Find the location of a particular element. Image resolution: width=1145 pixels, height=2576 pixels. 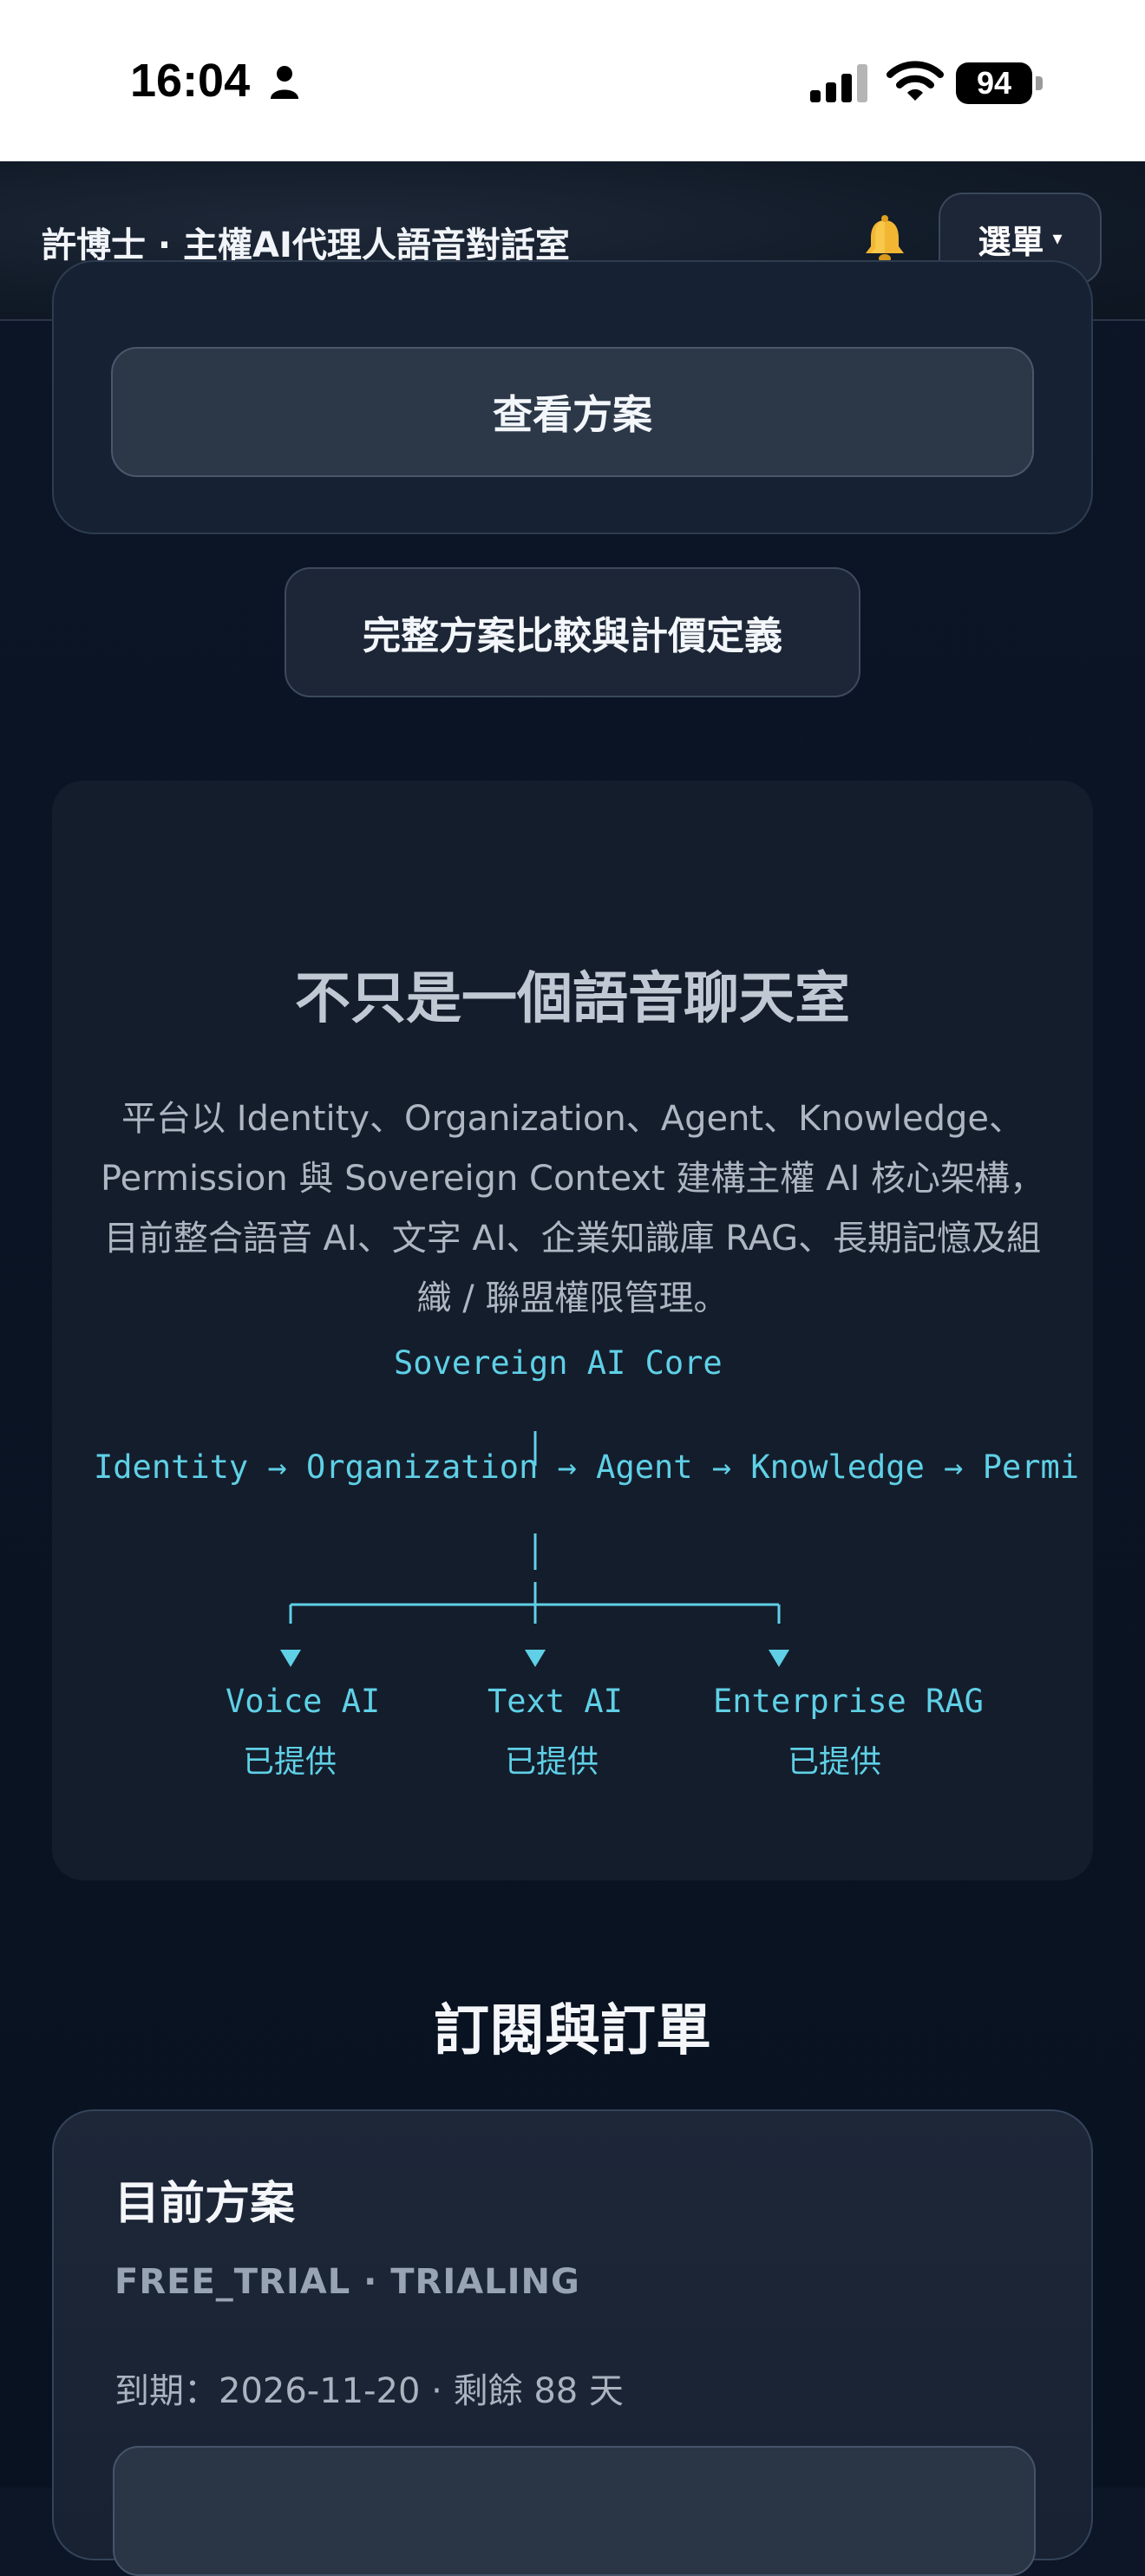

branch-voice-ai-status: 已提供 is located at coordinates (290, 1762).